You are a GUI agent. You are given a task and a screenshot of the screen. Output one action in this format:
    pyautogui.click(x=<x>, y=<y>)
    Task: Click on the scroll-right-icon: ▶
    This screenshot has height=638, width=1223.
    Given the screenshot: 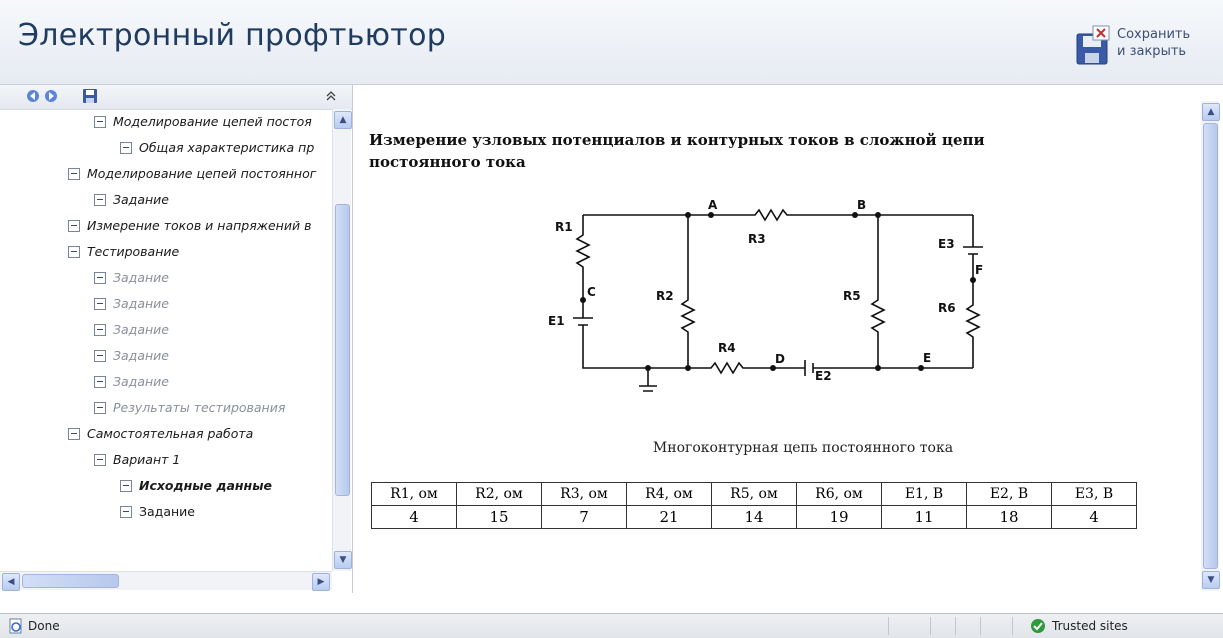 What is the action you would take?
    pyautogui.click(x=321, y=582)
    